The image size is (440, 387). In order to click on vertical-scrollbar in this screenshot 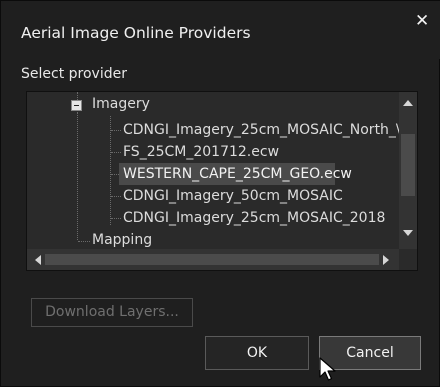, I will do `click(408, 170)`.